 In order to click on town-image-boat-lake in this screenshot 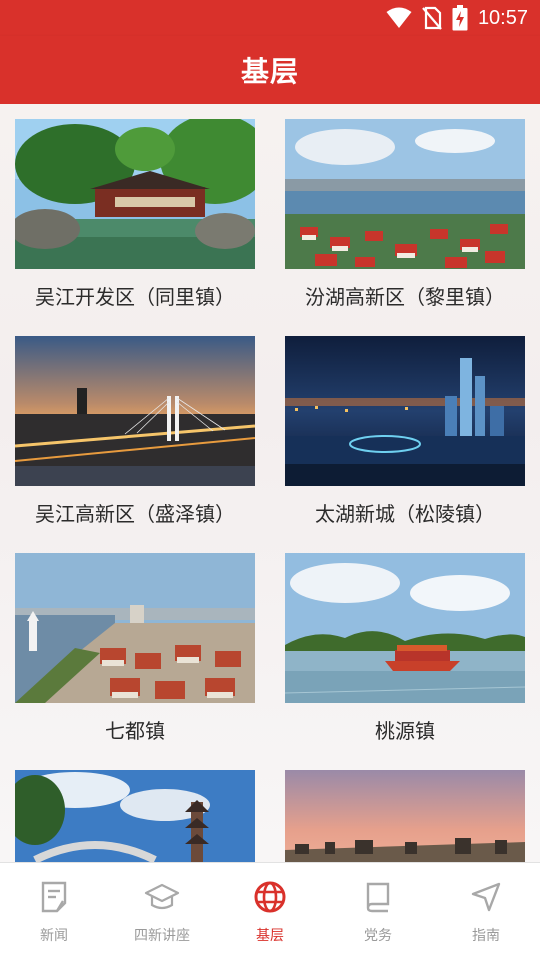, I will do `click(405, 628)`.